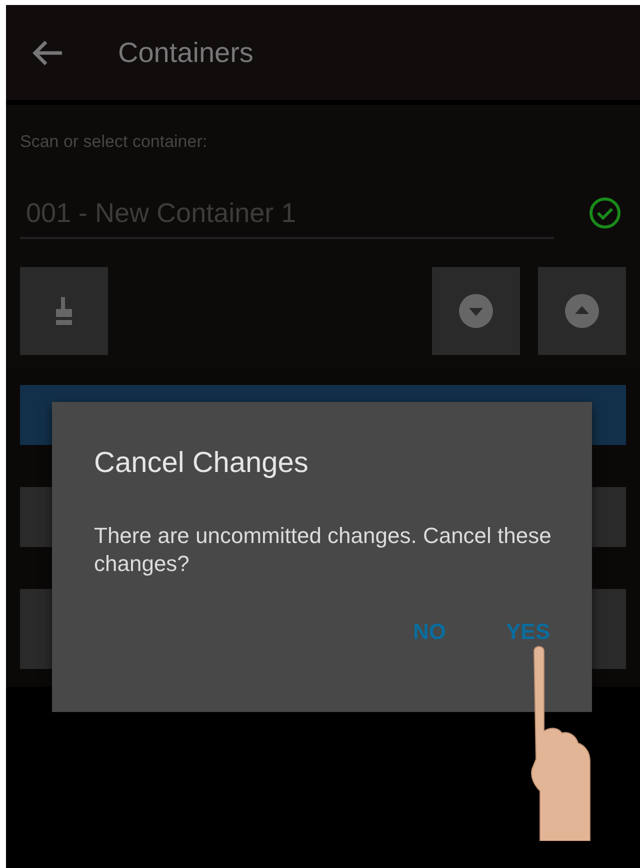 The height and width of the screenshot is (868, 640). What do you see at coordinates (186, 53) in the screenshot?
I see `screen-title: Containers` at bounding box center [186, 53].